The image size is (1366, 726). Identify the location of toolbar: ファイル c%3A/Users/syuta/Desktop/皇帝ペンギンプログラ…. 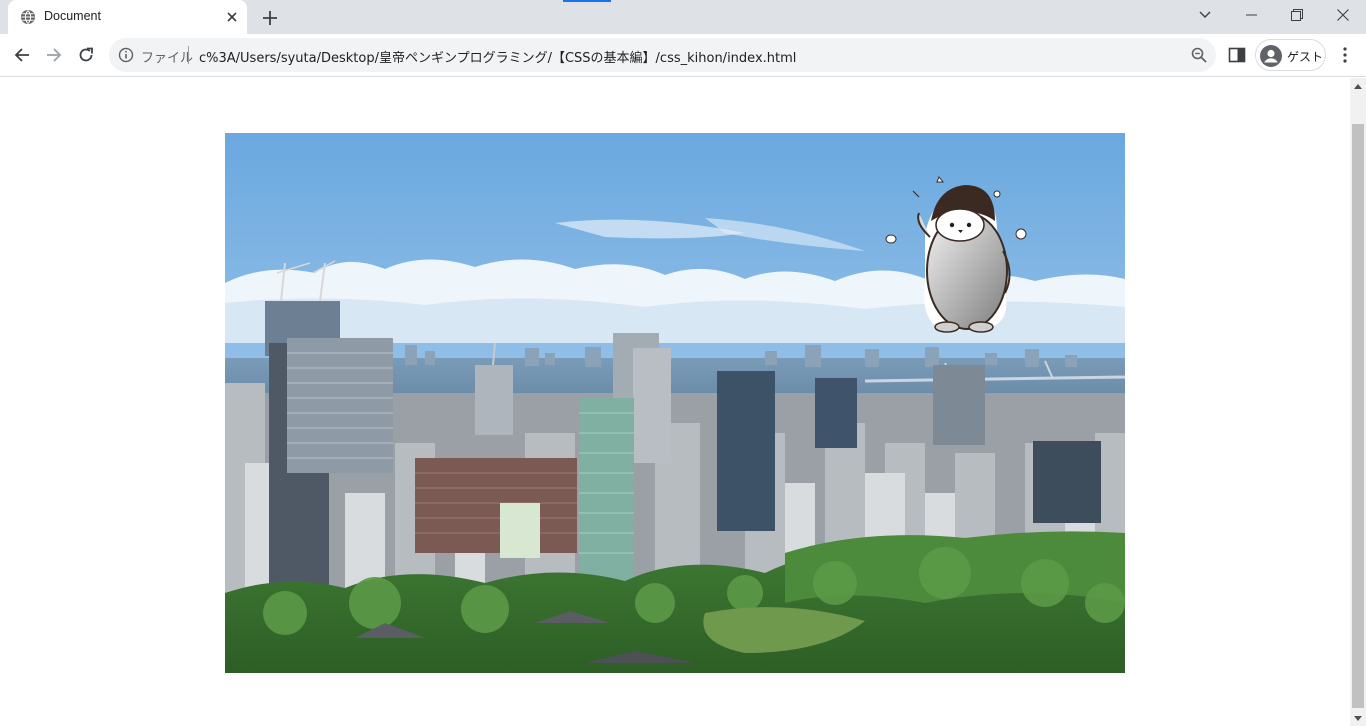
(683, 55).